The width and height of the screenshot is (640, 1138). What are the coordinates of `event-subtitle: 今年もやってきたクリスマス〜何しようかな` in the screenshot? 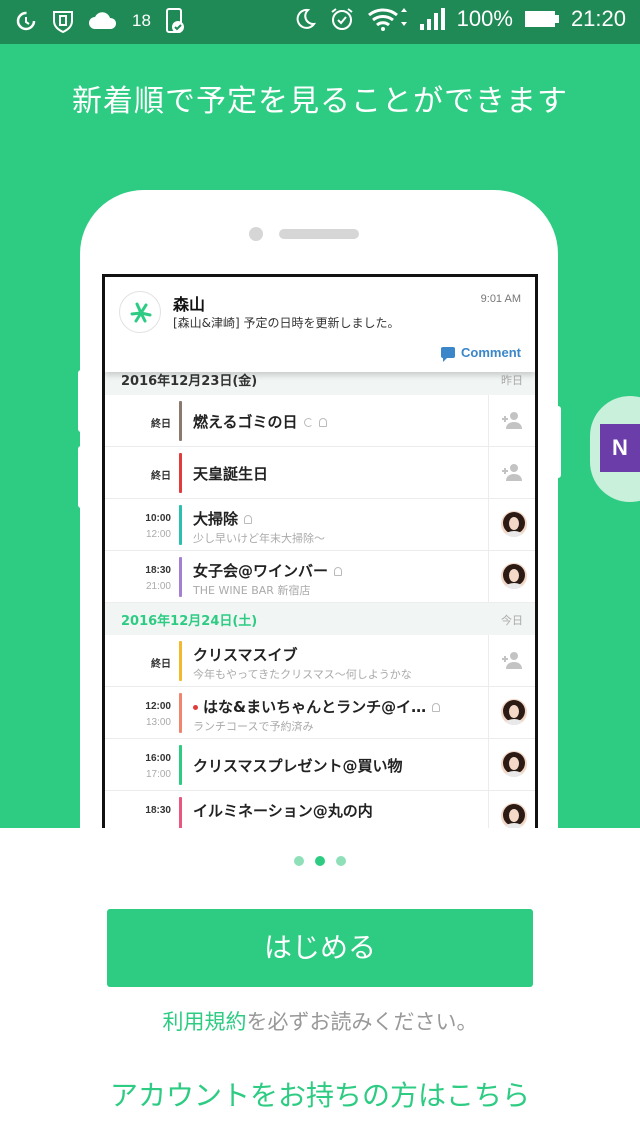 It's located at (302, 674).